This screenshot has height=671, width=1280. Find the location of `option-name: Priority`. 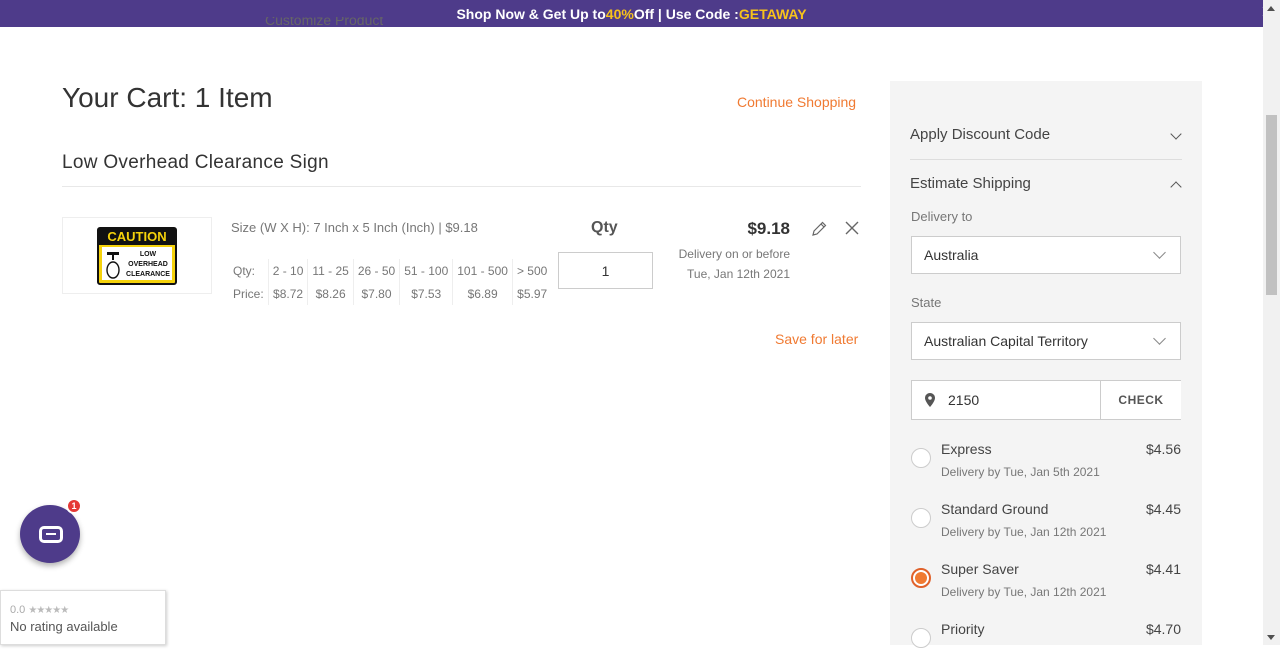

option-name: Priority is located at coordinates (963, 629).